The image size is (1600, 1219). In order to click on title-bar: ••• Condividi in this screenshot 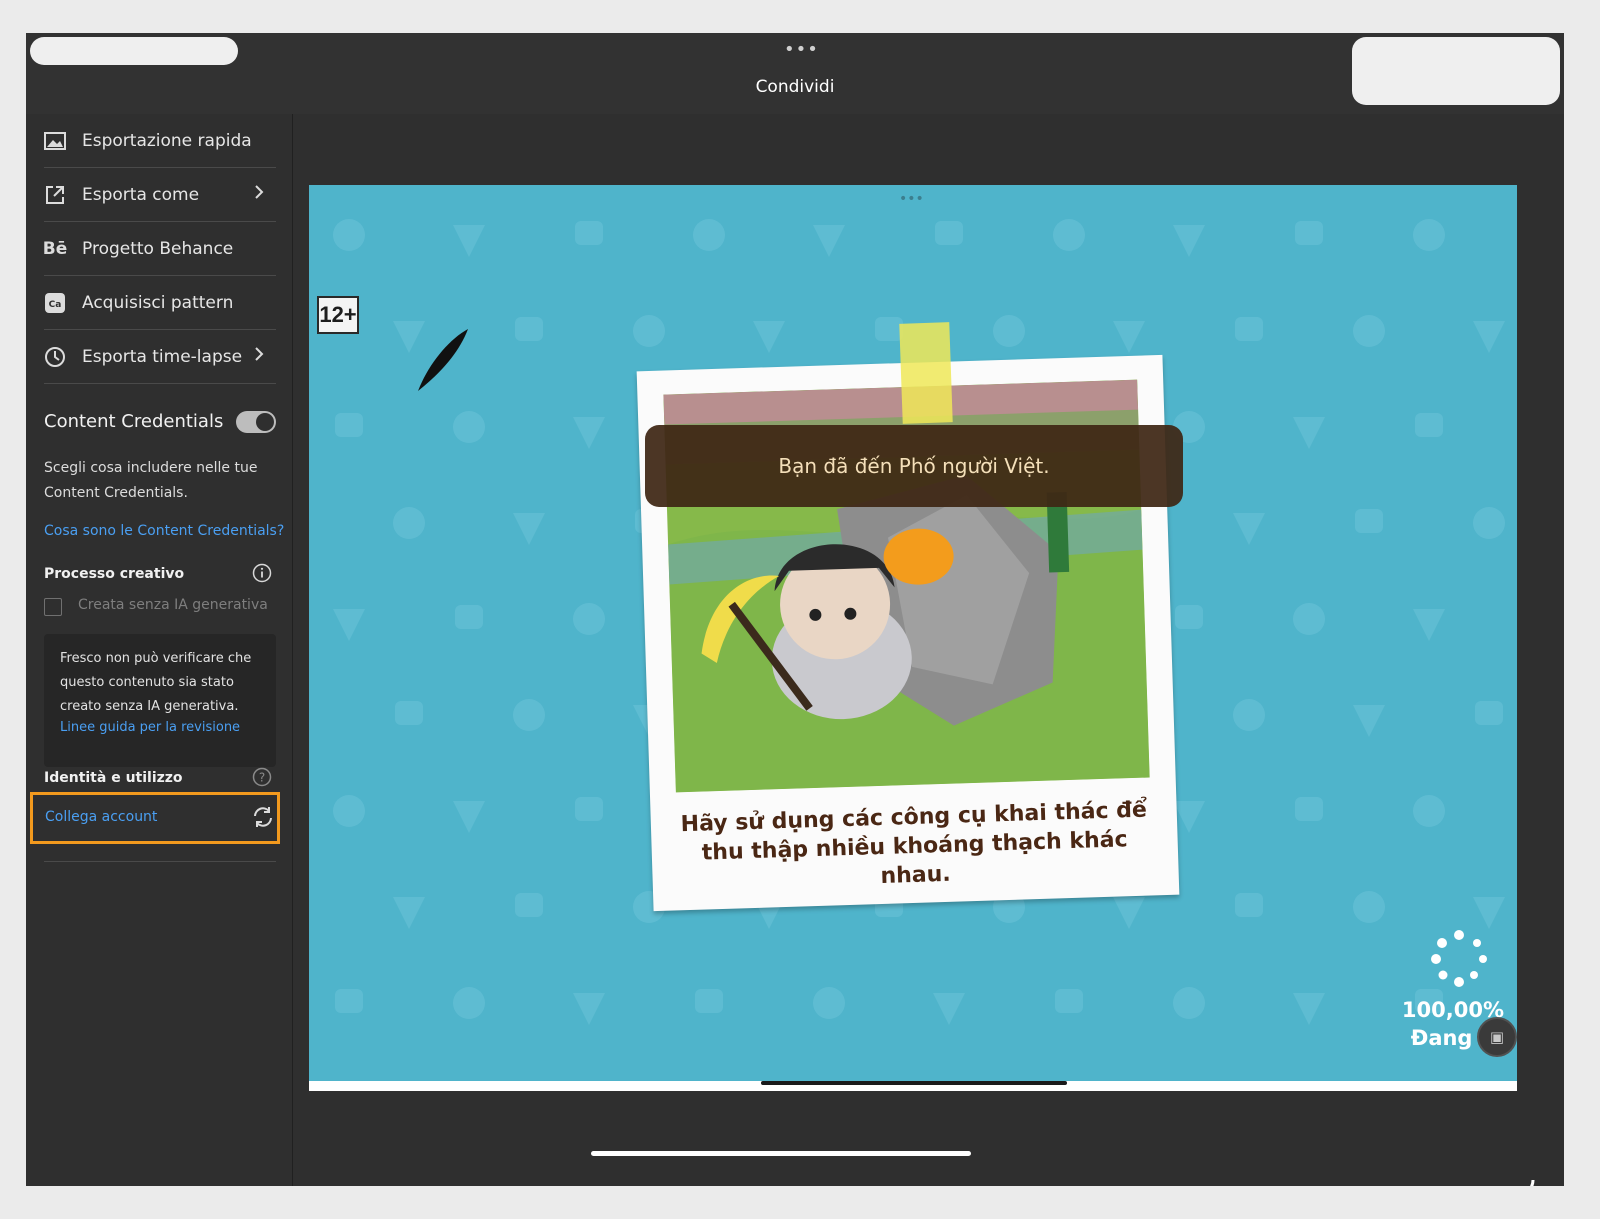, I will do `click(795, 74)`.